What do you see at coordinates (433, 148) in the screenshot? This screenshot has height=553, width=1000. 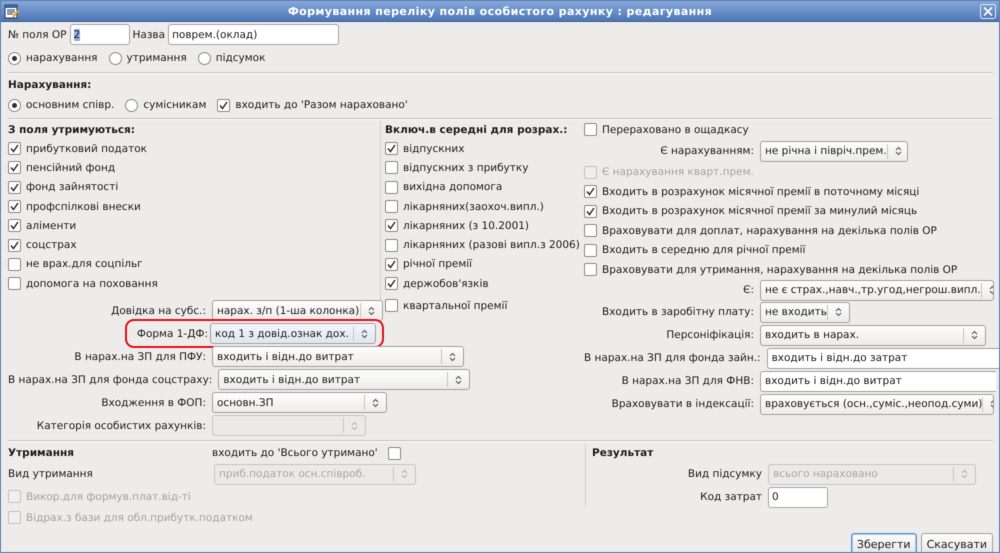 I see `checkbox-label: відпускних` at bounding box center [433, 148].